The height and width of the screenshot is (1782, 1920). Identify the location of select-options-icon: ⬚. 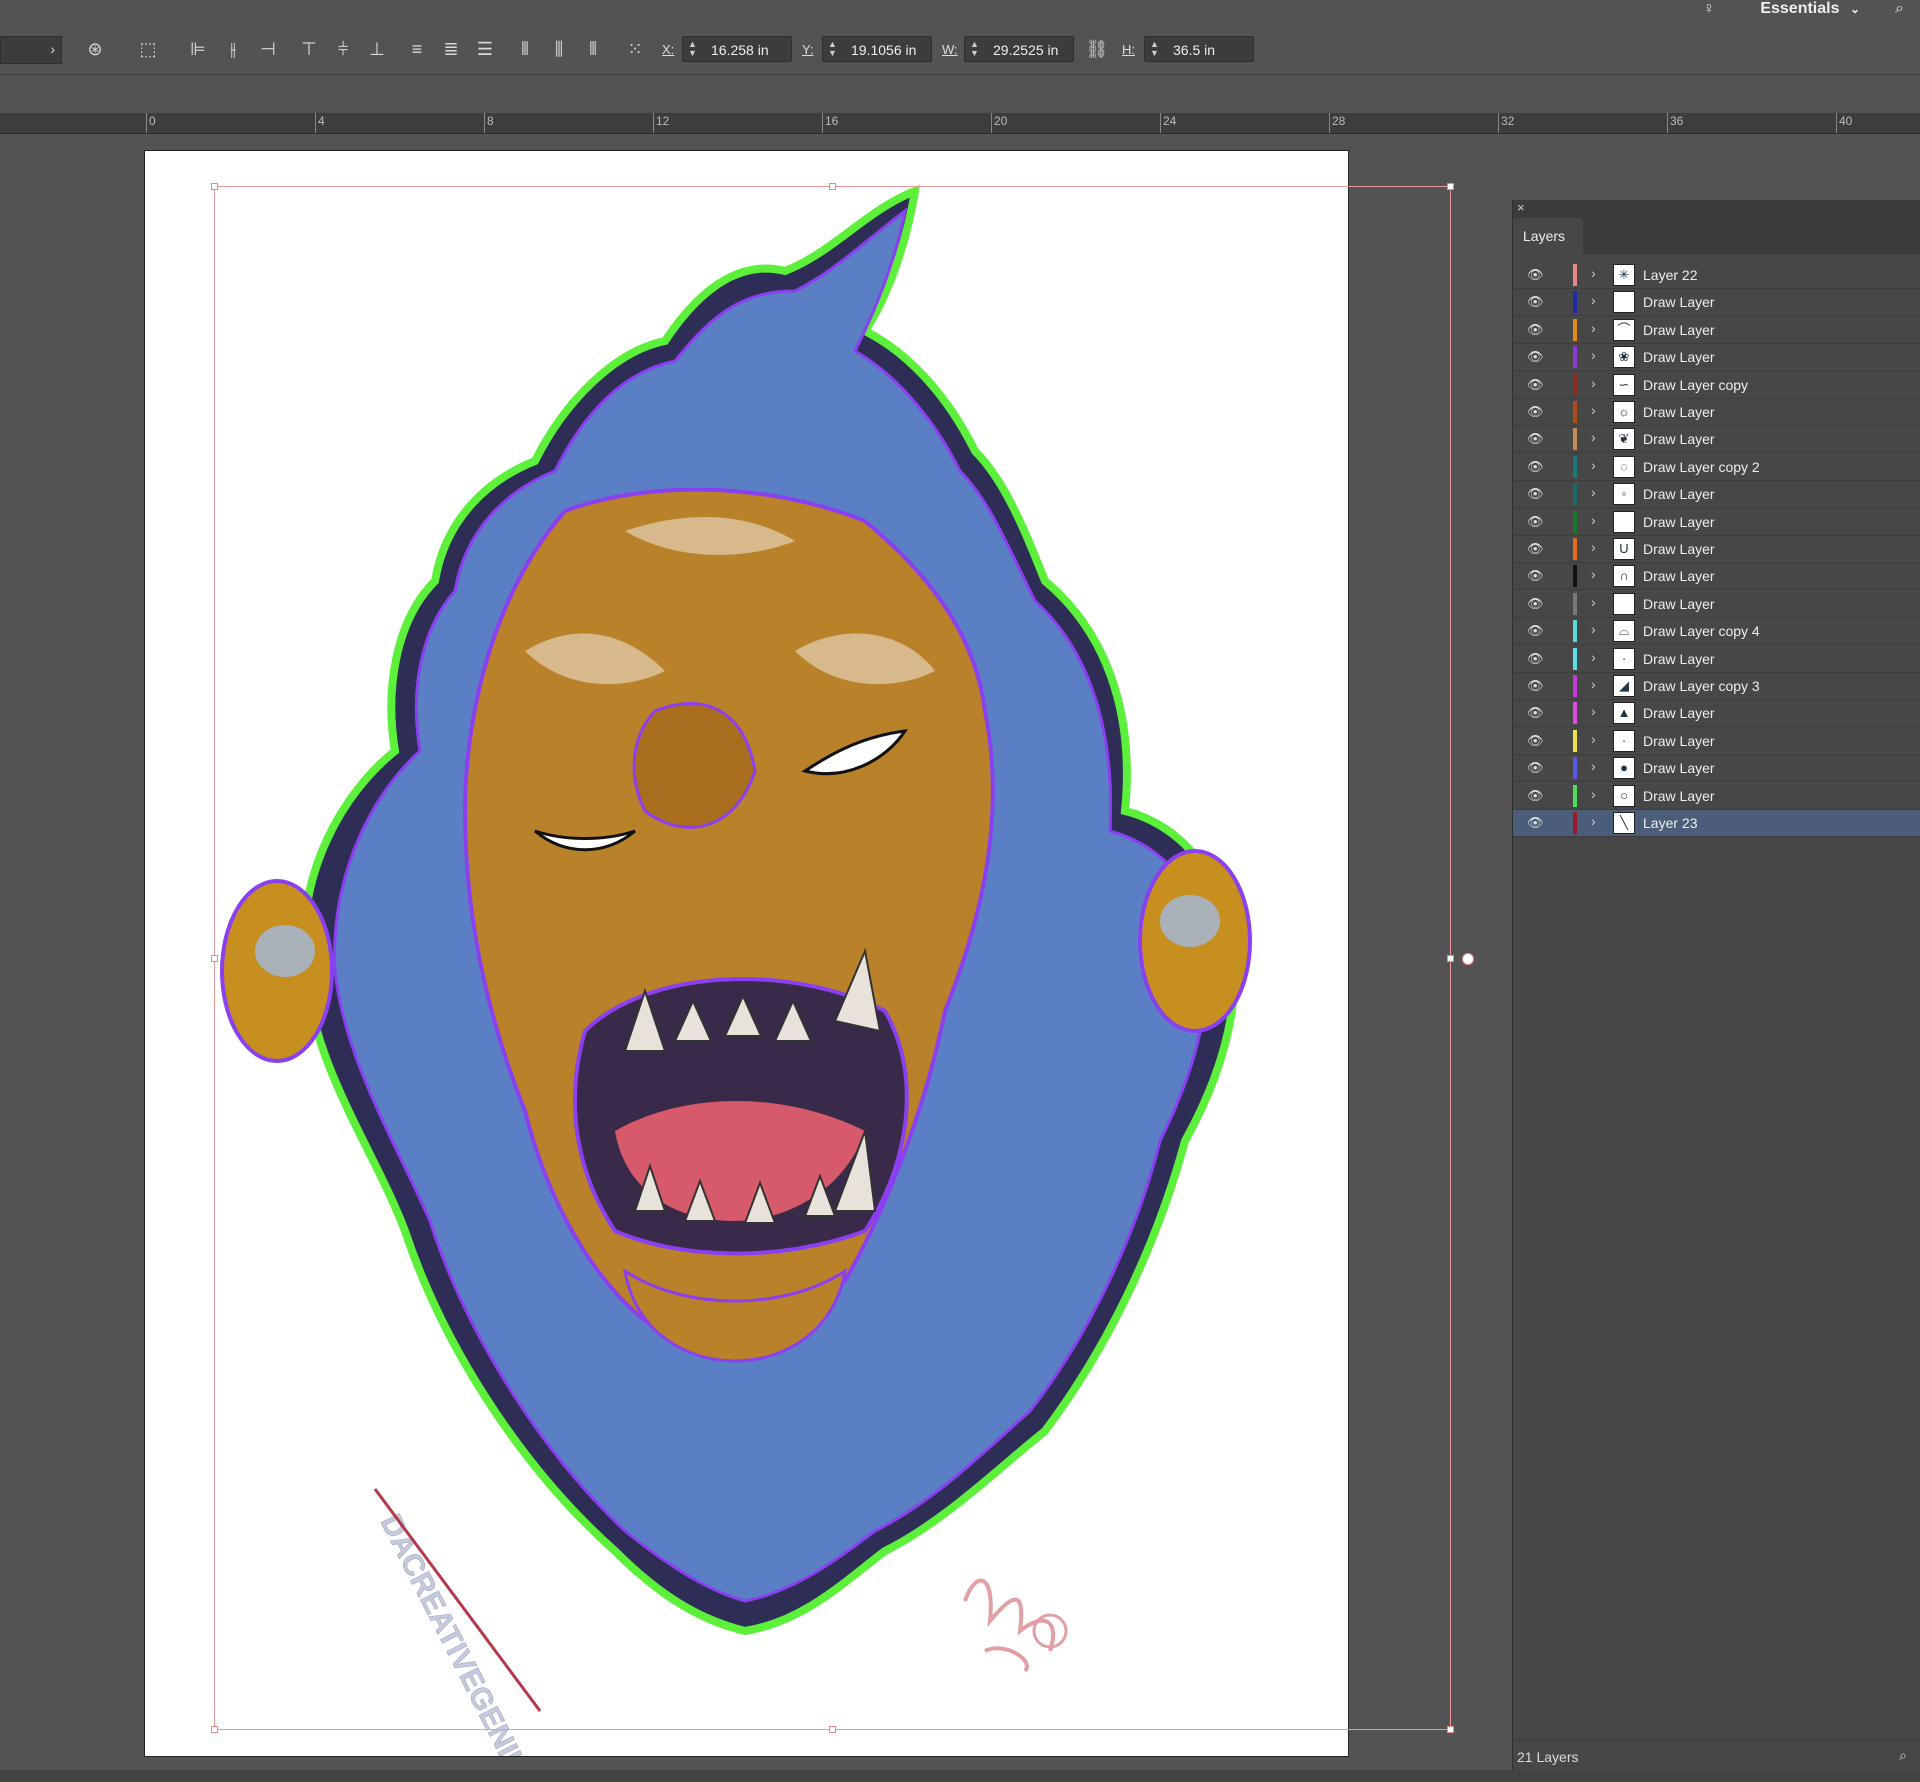
(148, 49).